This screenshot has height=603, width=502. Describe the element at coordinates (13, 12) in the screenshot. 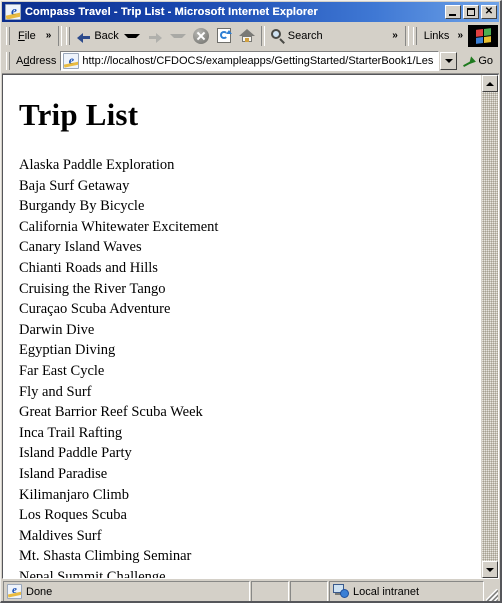

I see `ie-logo-icon: e` at that location.